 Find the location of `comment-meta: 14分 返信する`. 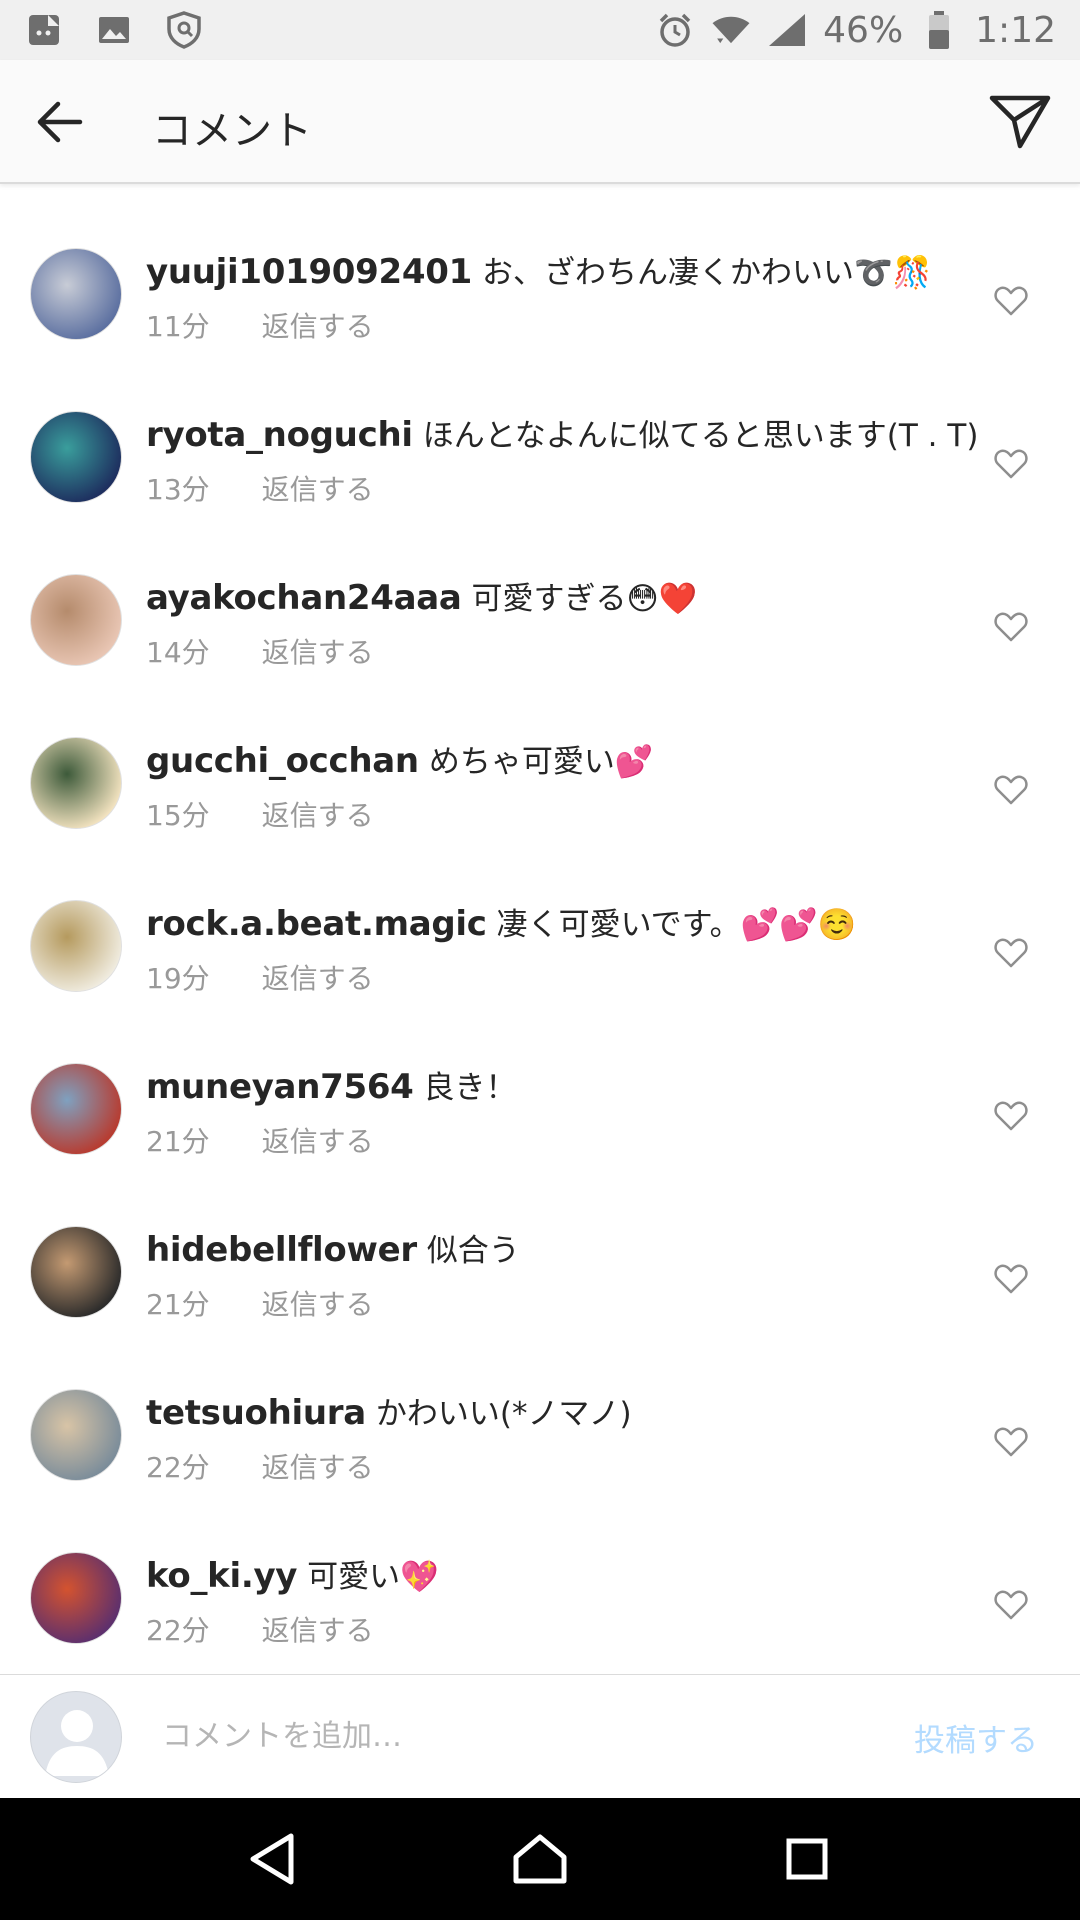

comment-meta: 14分 返信する is located at coordinates (556, 651).